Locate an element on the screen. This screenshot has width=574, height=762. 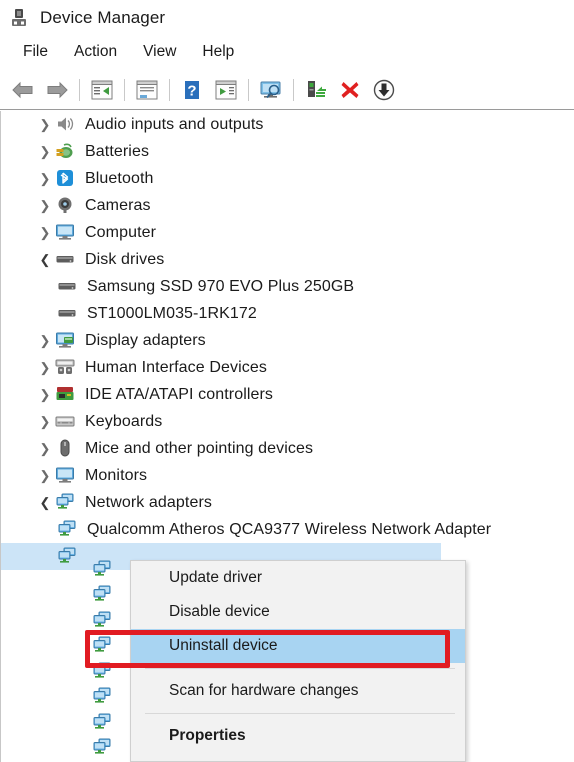
update-driver-button is located at coordinates (226, 90).